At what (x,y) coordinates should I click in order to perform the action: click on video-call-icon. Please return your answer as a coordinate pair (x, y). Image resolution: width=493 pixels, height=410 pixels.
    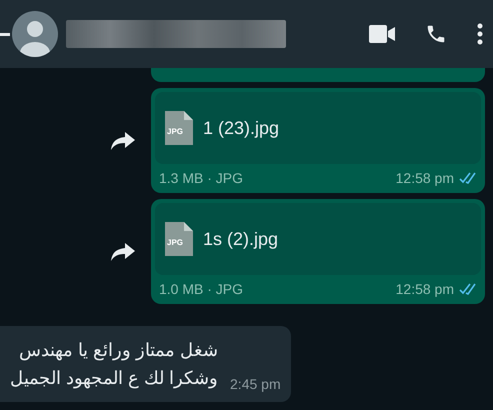
    Looking at the image, I should click on (382, 34).